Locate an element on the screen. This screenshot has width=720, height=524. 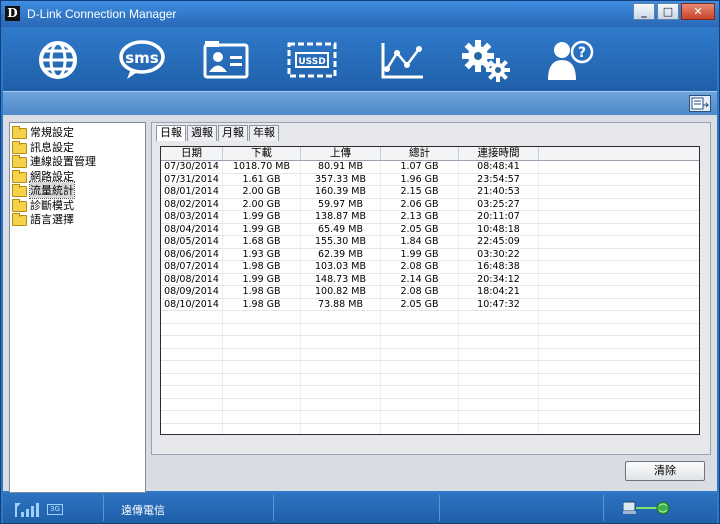
column-header: 上傳 is located at coordinates (341, 153).